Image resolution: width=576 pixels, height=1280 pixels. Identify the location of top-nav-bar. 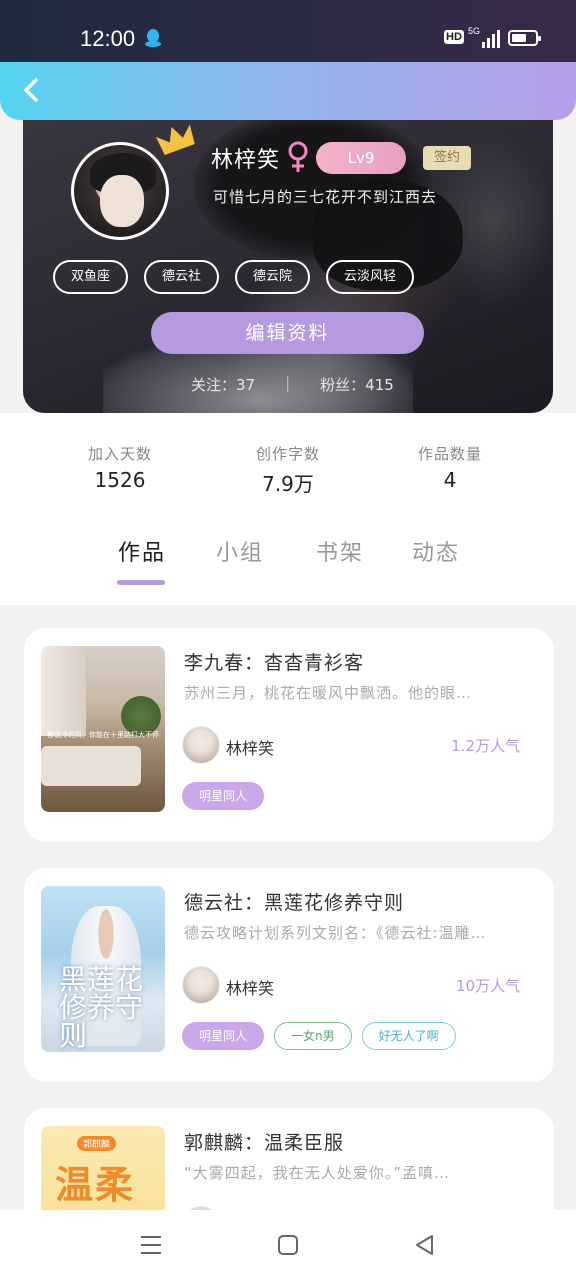
(288, 91).